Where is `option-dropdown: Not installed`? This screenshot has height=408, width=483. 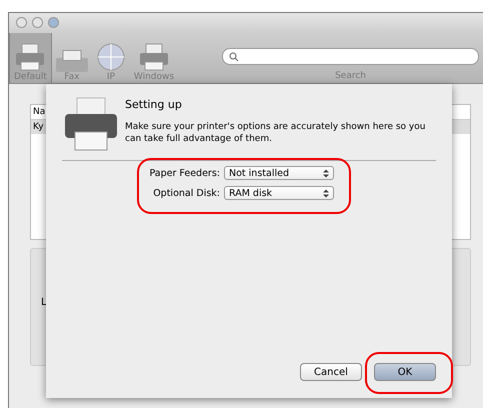 option-dropdown: Not installed is located at coordinates (279, 173).